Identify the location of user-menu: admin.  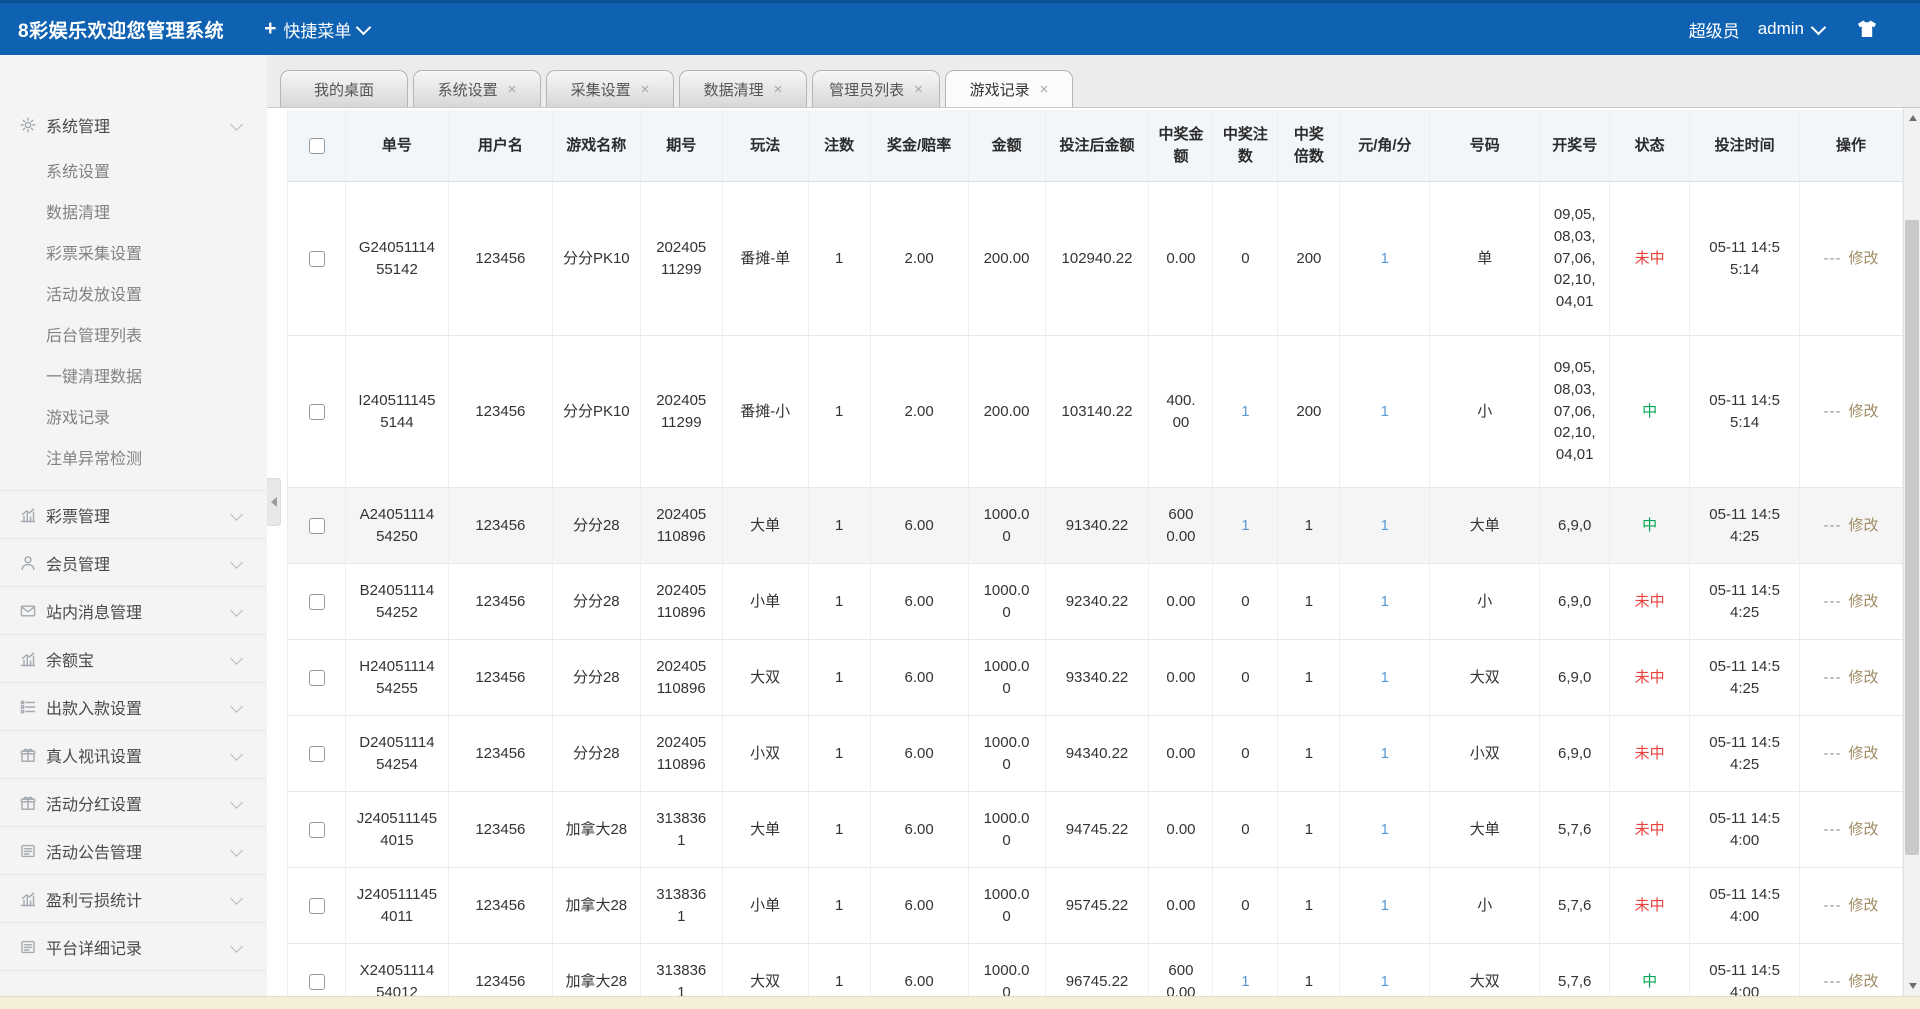
(1792, 29).